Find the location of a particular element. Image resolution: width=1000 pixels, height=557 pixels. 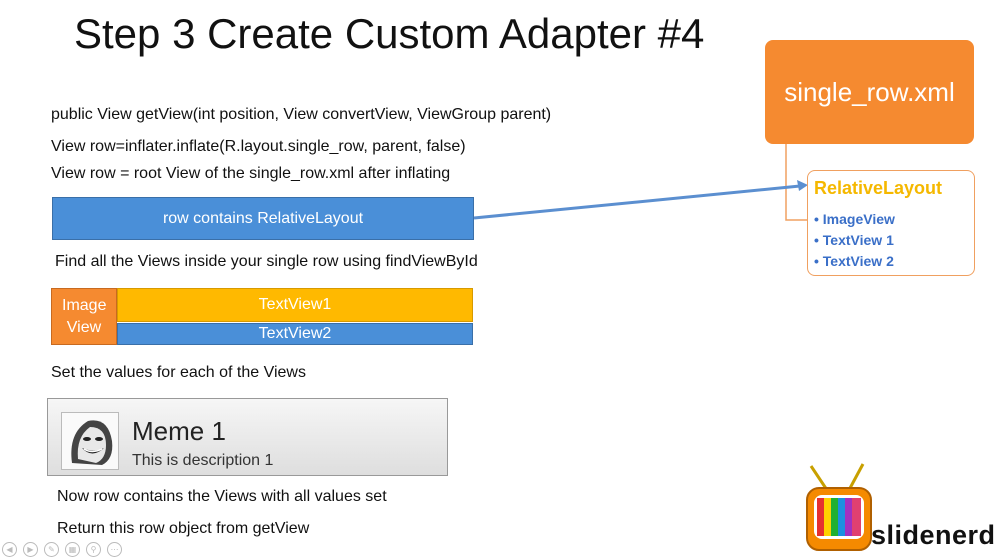

relativelayout-item-textview1: • TextView 1 is located at coordinates (854, 240).